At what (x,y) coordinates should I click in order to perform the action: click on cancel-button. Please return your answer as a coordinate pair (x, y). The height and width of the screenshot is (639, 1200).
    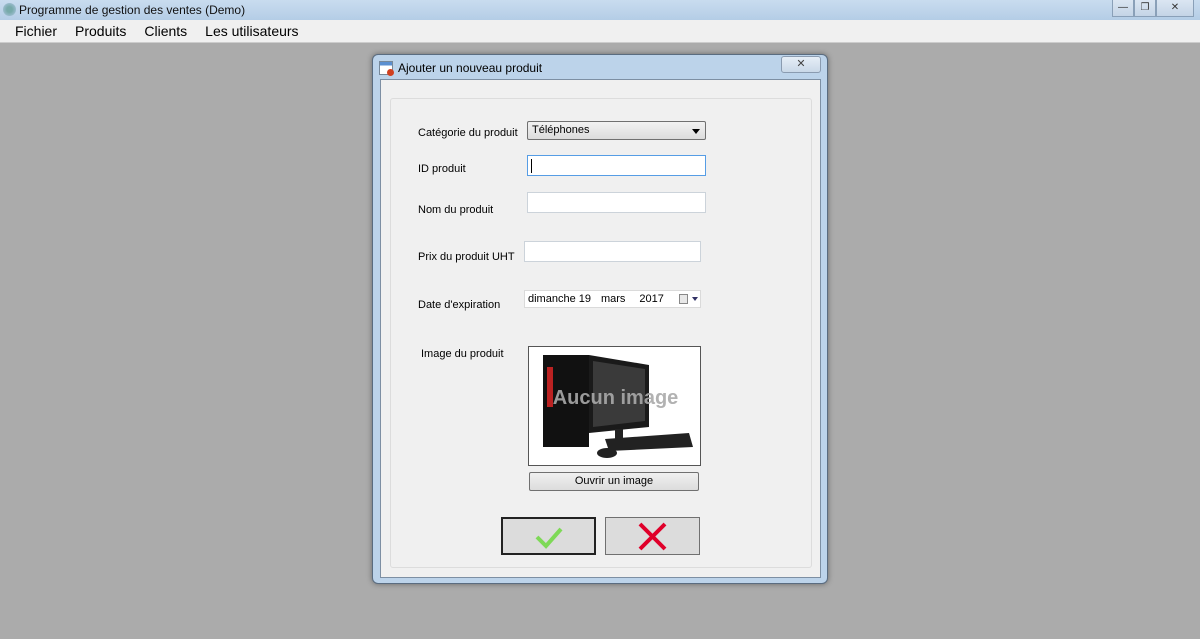
    Looking at the image, I should click on (652, 536).